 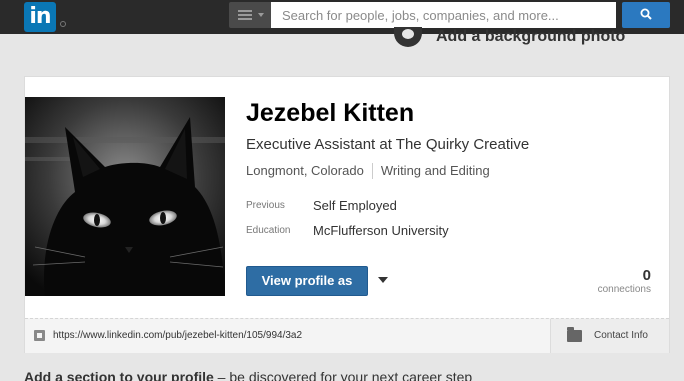 What do you see at coordinates (355, 205) in the screenshot?
I see `previous-value: Self Employed` at bounding box center [355, 205].